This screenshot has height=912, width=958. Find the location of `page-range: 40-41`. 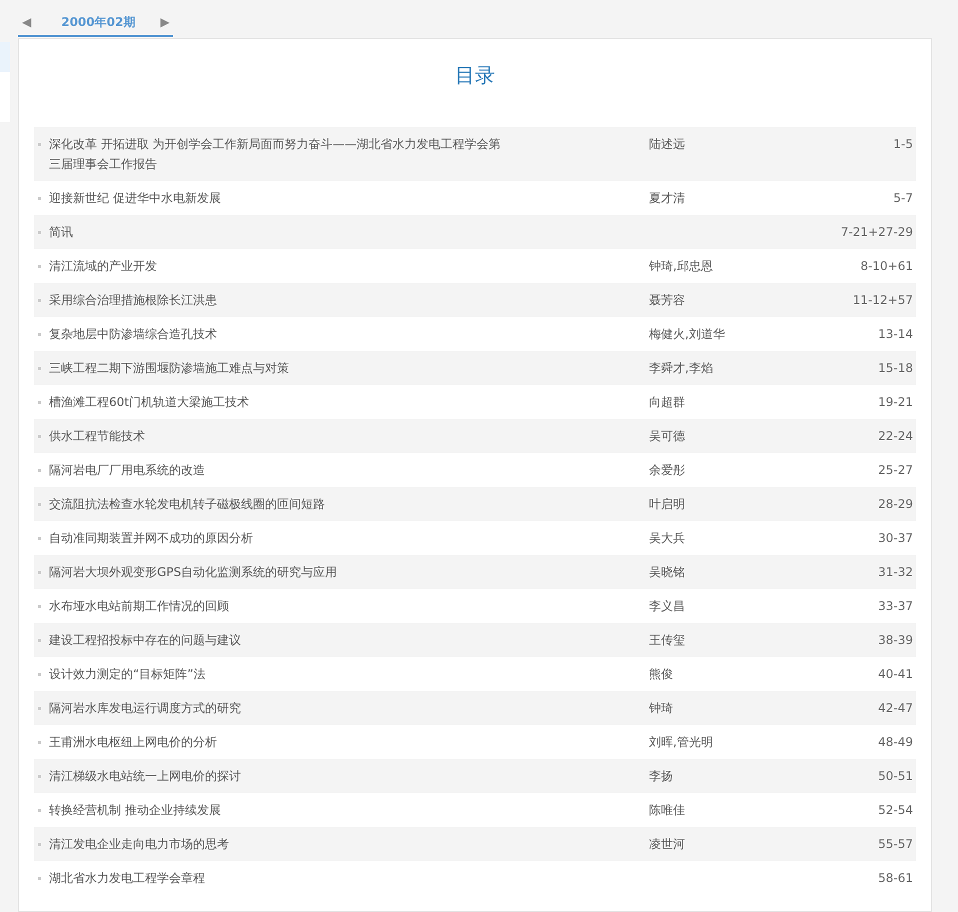

page-range: 40-41 is located at coordinates (895, 674).